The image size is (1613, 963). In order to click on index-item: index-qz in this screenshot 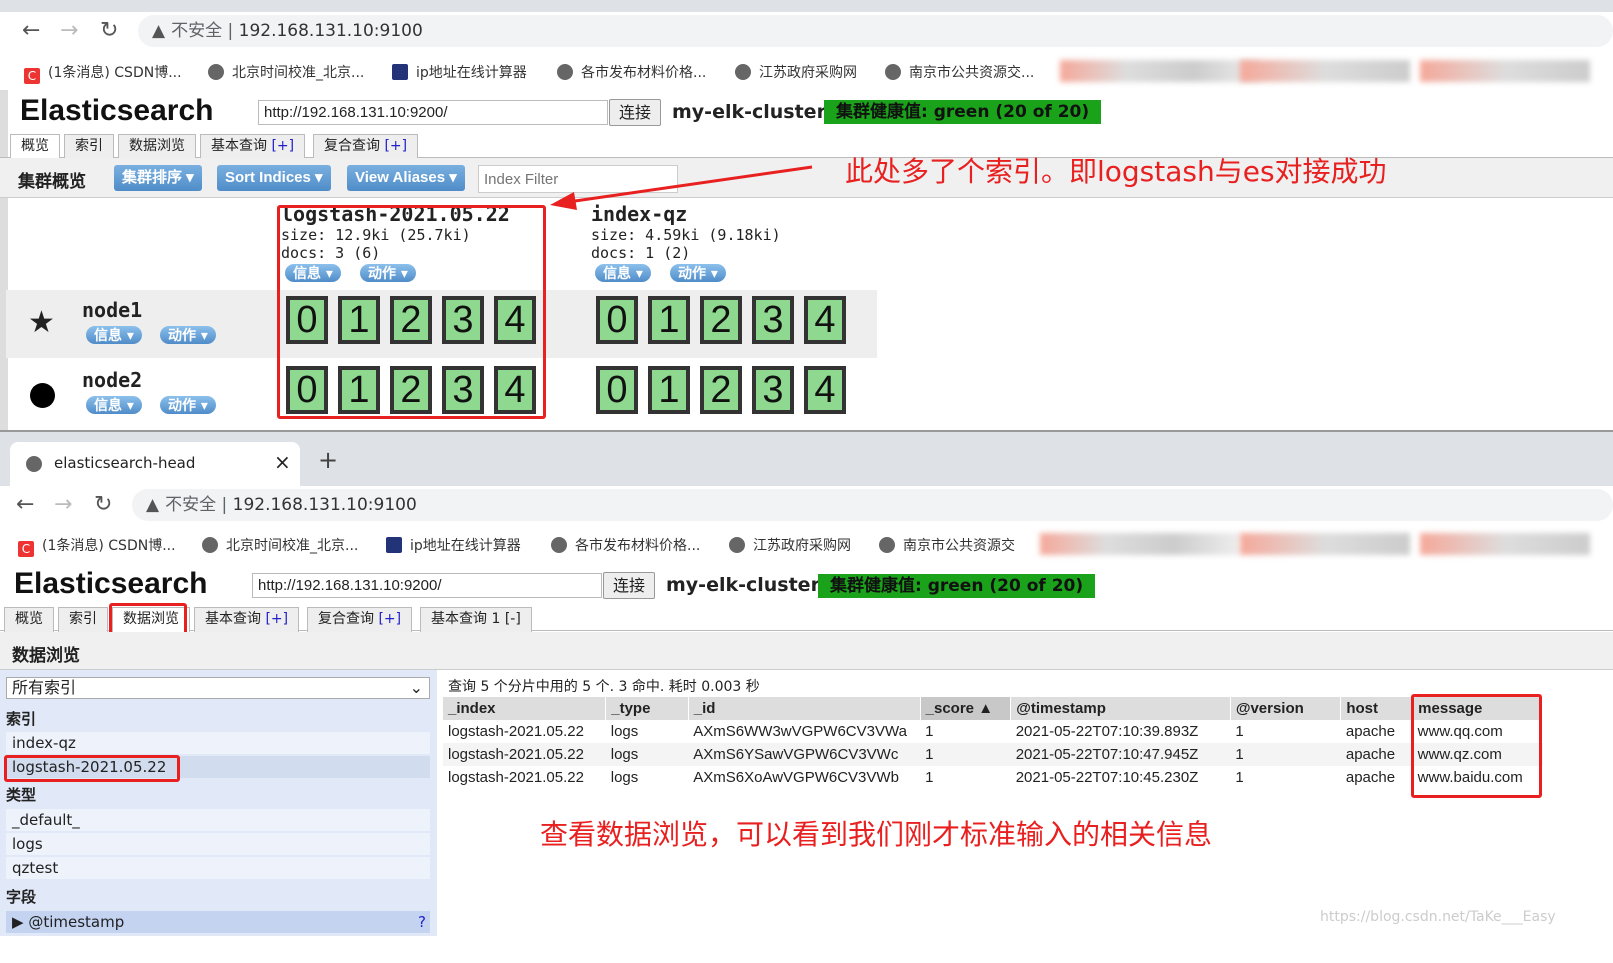, I will do `click(218, 743)`.